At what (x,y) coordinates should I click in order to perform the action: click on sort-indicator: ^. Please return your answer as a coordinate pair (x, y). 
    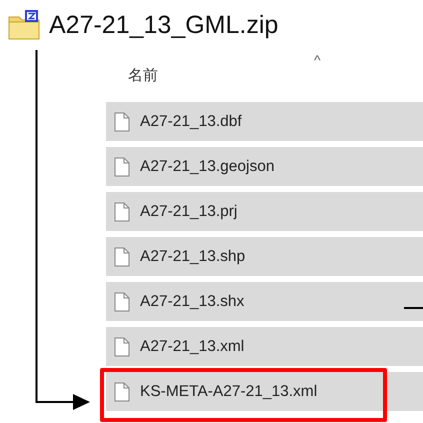
    Looking at the image, I should click on (317, 60).